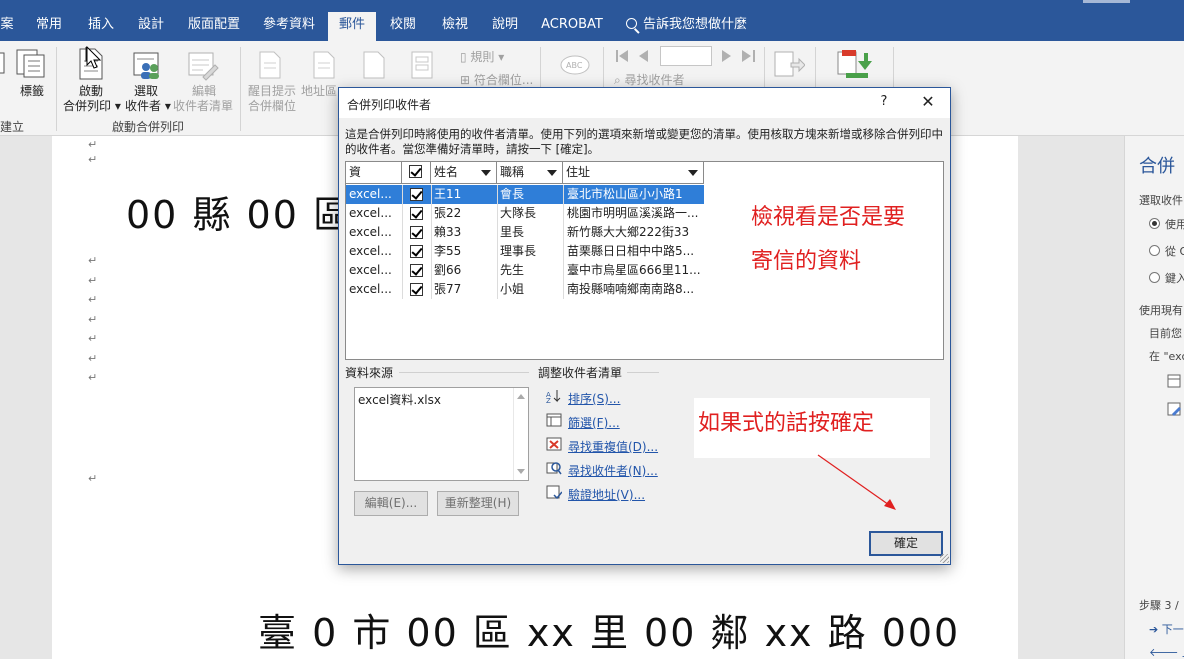 This screenshot has width=1184, height=659. What do you see at coordinates (572, 26) in the screenshot?
I see `tab-acrobat: ACROBAT` at bounding box center [572, 26].